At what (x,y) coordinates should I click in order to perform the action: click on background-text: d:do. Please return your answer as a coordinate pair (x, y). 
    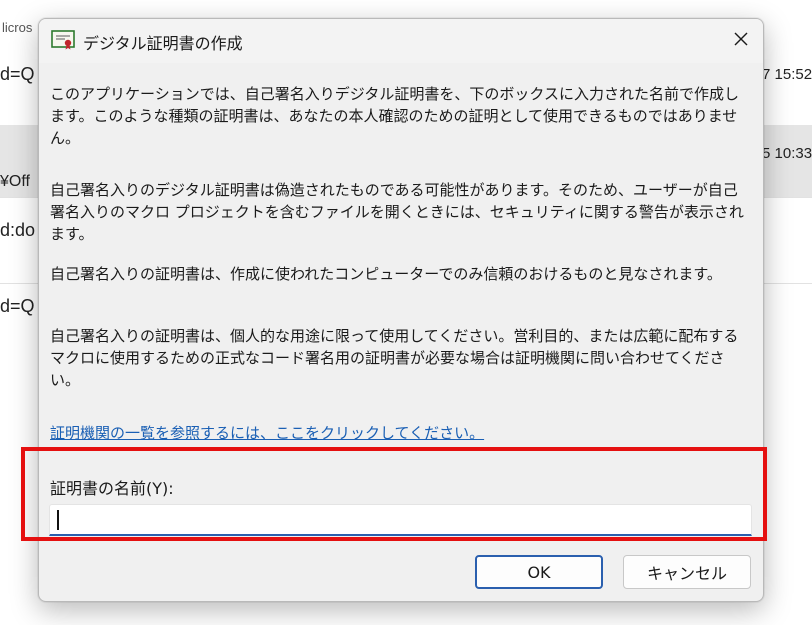
    Looking at the image, I should click on (18, 230).